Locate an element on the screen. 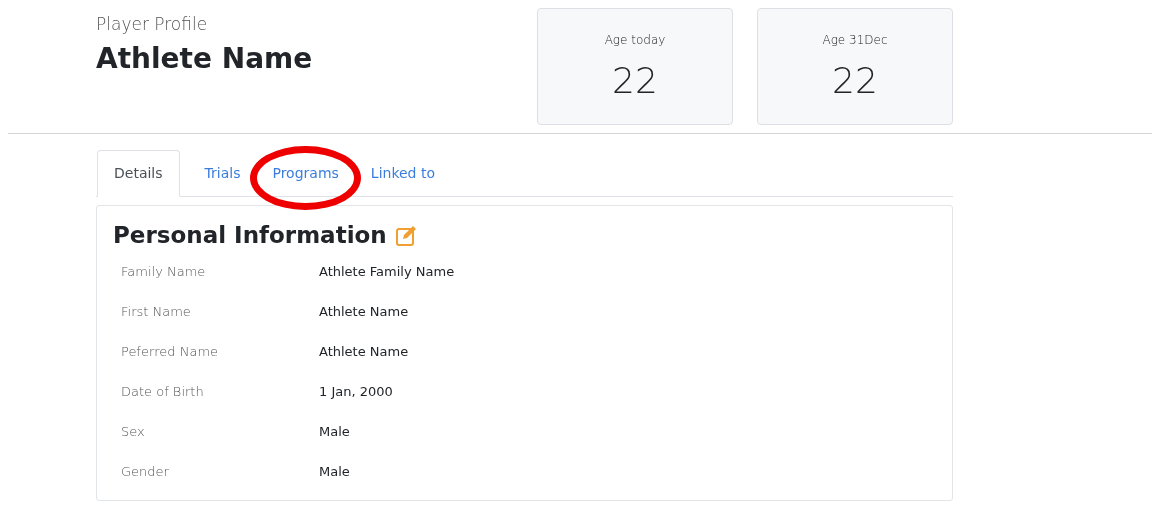  section-title: Personal Information is located at coordinates (250, 236).